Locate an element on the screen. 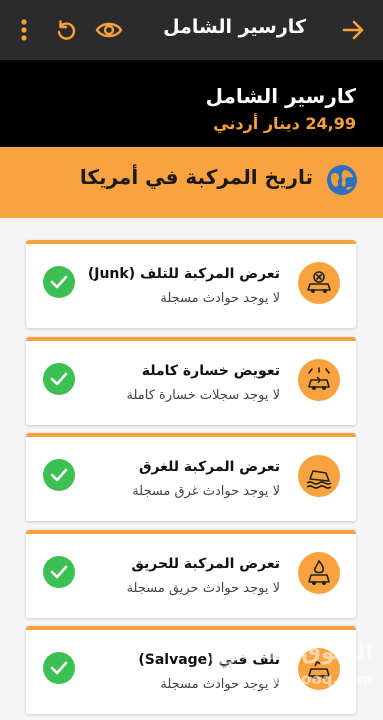  refresh-button is located at coordinates (66, 30).